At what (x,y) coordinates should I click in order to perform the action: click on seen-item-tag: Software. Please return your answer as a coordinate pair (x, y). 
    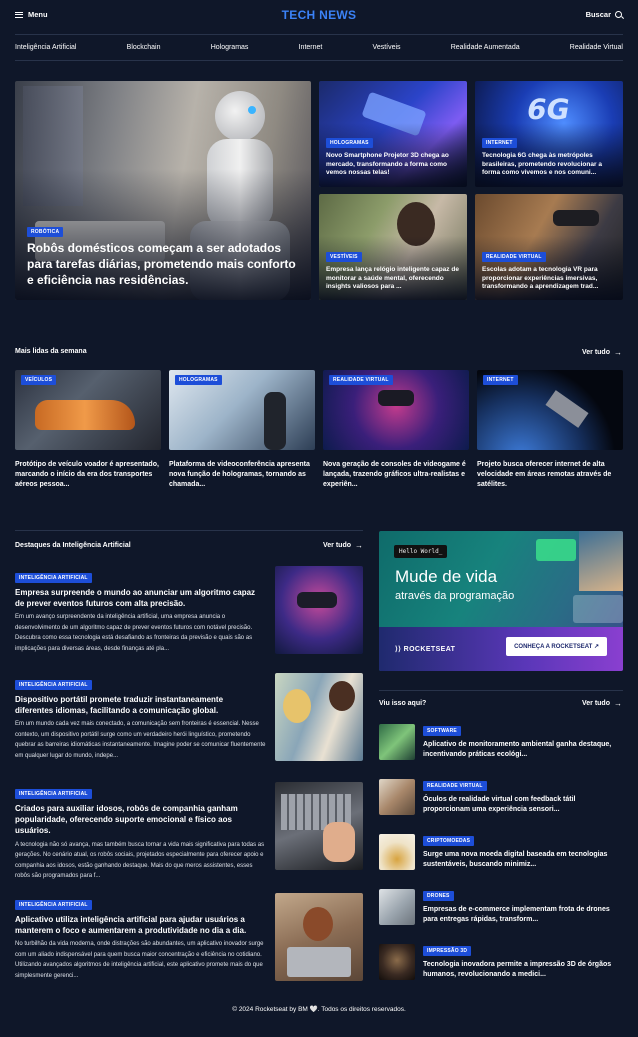
    Looking at the image, I should click on (442, 731).